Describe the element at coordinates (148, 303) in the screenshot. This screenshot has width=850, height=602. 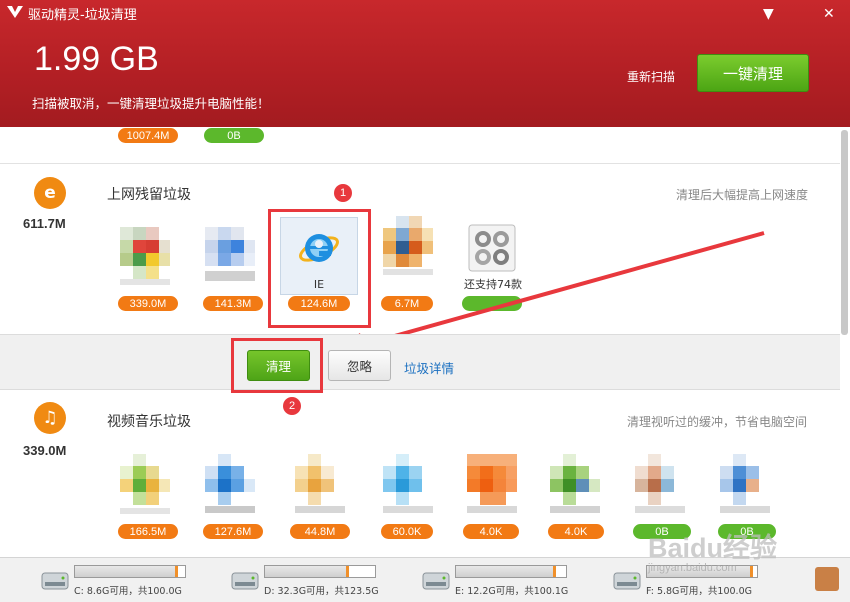
I see `item-size-pill: 339.0M` at that location.